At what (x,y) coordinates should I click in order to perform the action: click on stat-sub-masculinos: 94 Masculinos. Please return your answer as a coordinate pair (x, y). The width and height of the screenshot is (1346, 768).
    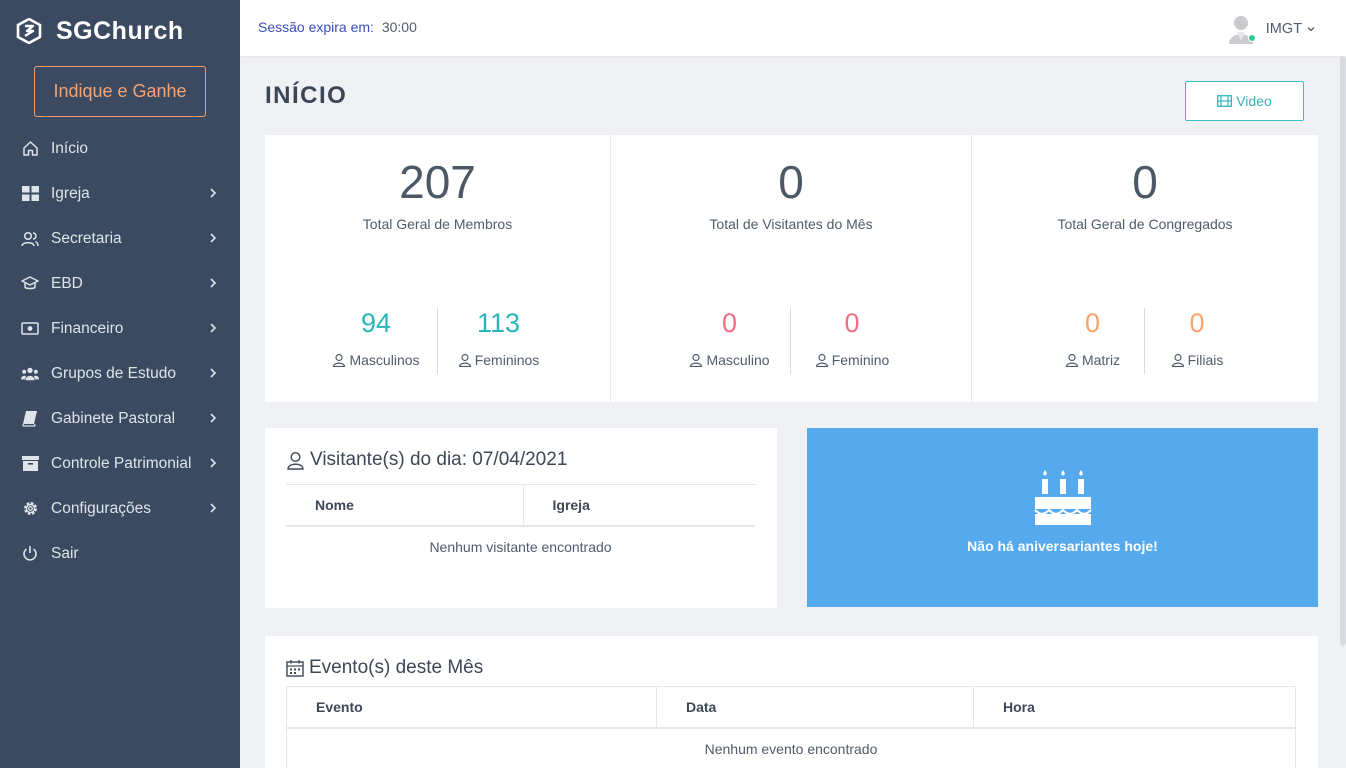
    Looking at the image, I should click on (377, 341).